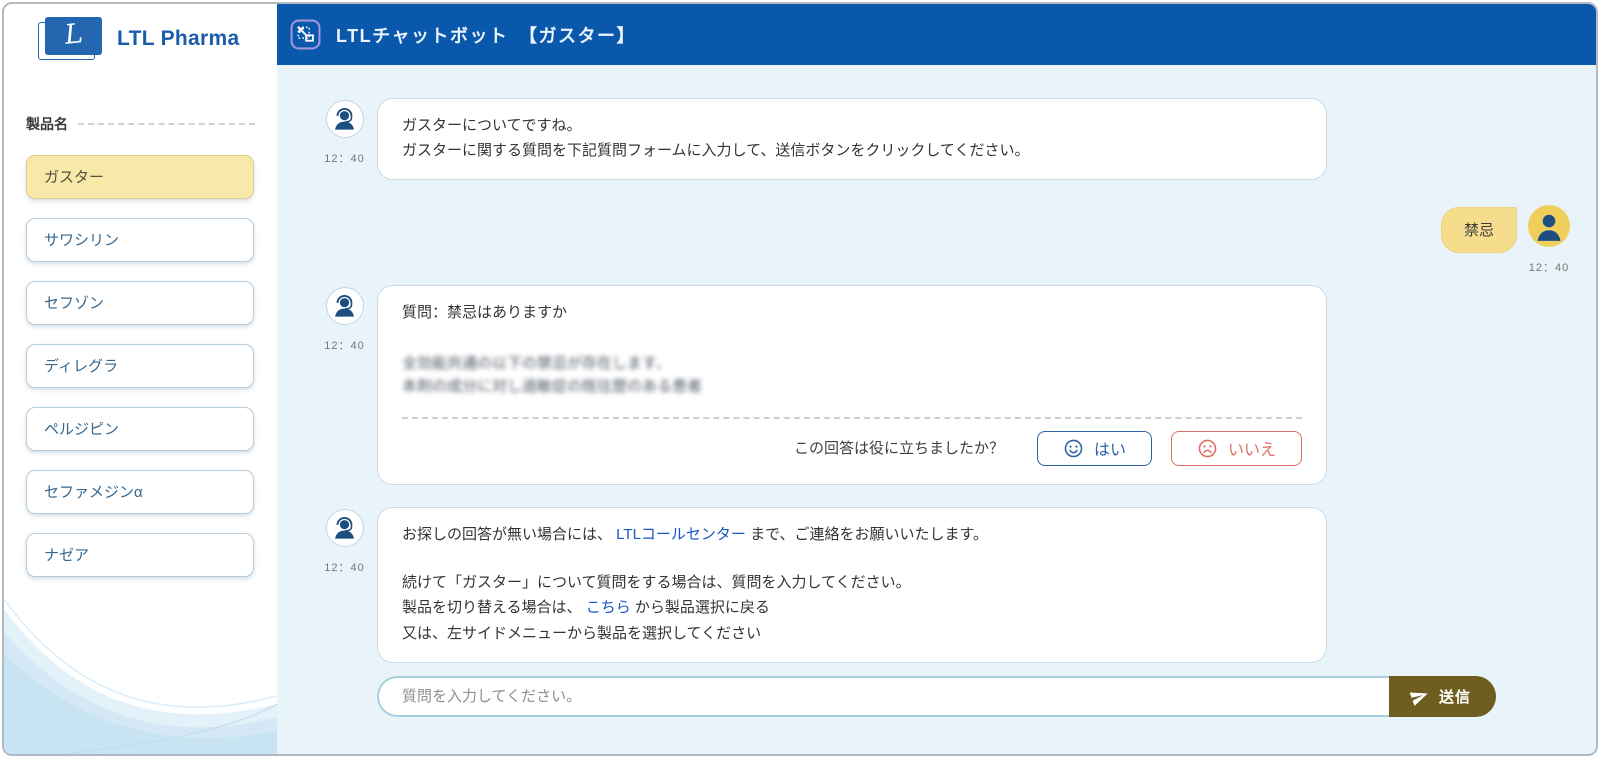 The height and width of the screenshot is (758, 1600). I want to click on smile-icon, so click(1073, 448).